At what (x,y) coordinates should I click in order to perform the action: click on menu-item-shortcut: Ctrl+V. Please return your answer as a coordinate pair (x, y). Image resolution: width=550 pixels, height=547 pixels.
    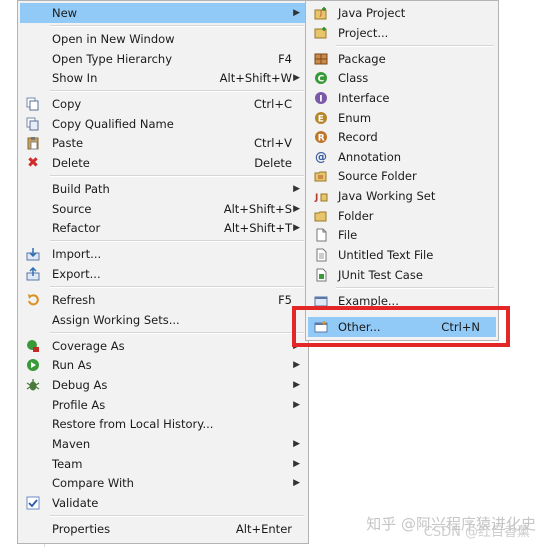
    Looking at the image, I should click on (273, 143).